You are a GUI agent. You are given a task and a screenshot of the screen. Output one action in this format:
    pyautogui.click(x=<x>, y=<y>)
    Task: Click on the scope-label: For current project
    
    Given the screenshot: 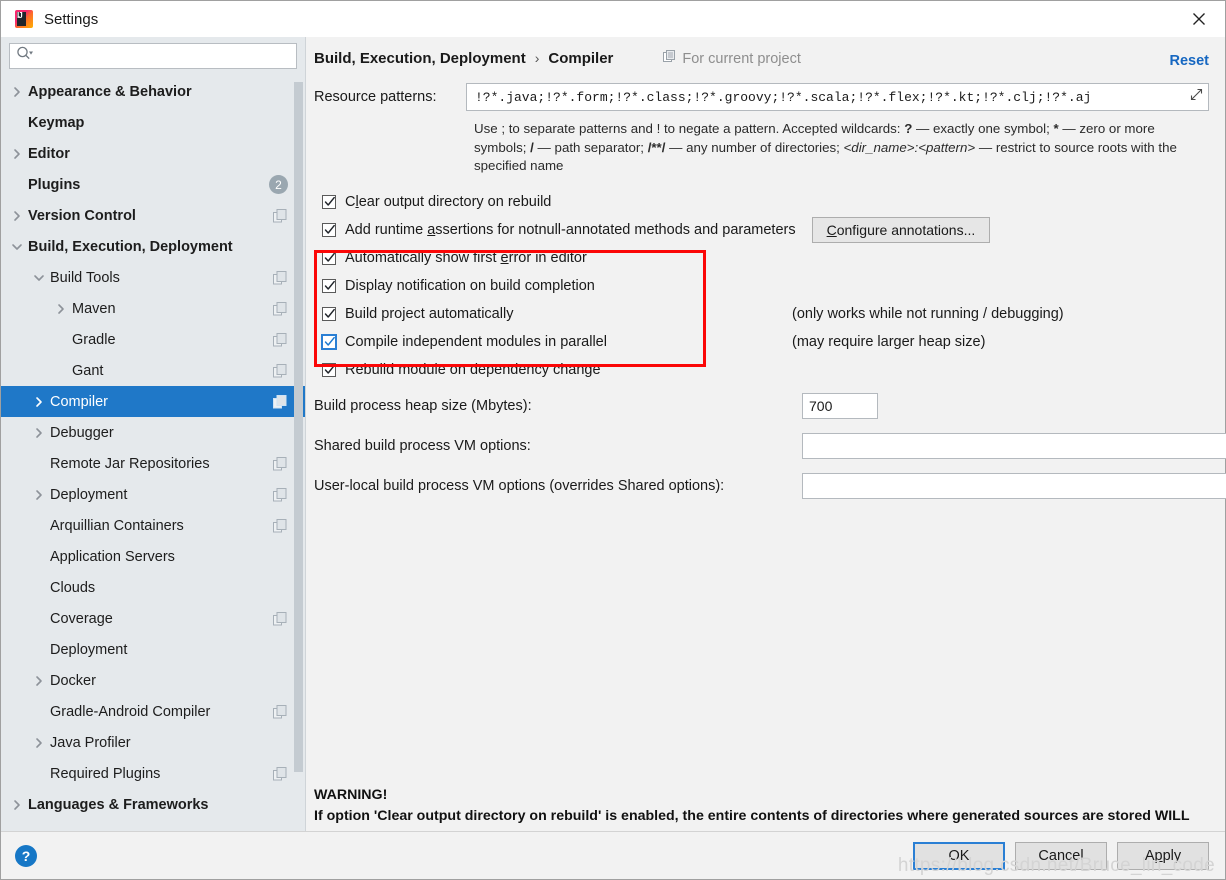 What is the action you would take?
    pyautogui.click(x=741, y=58)
    